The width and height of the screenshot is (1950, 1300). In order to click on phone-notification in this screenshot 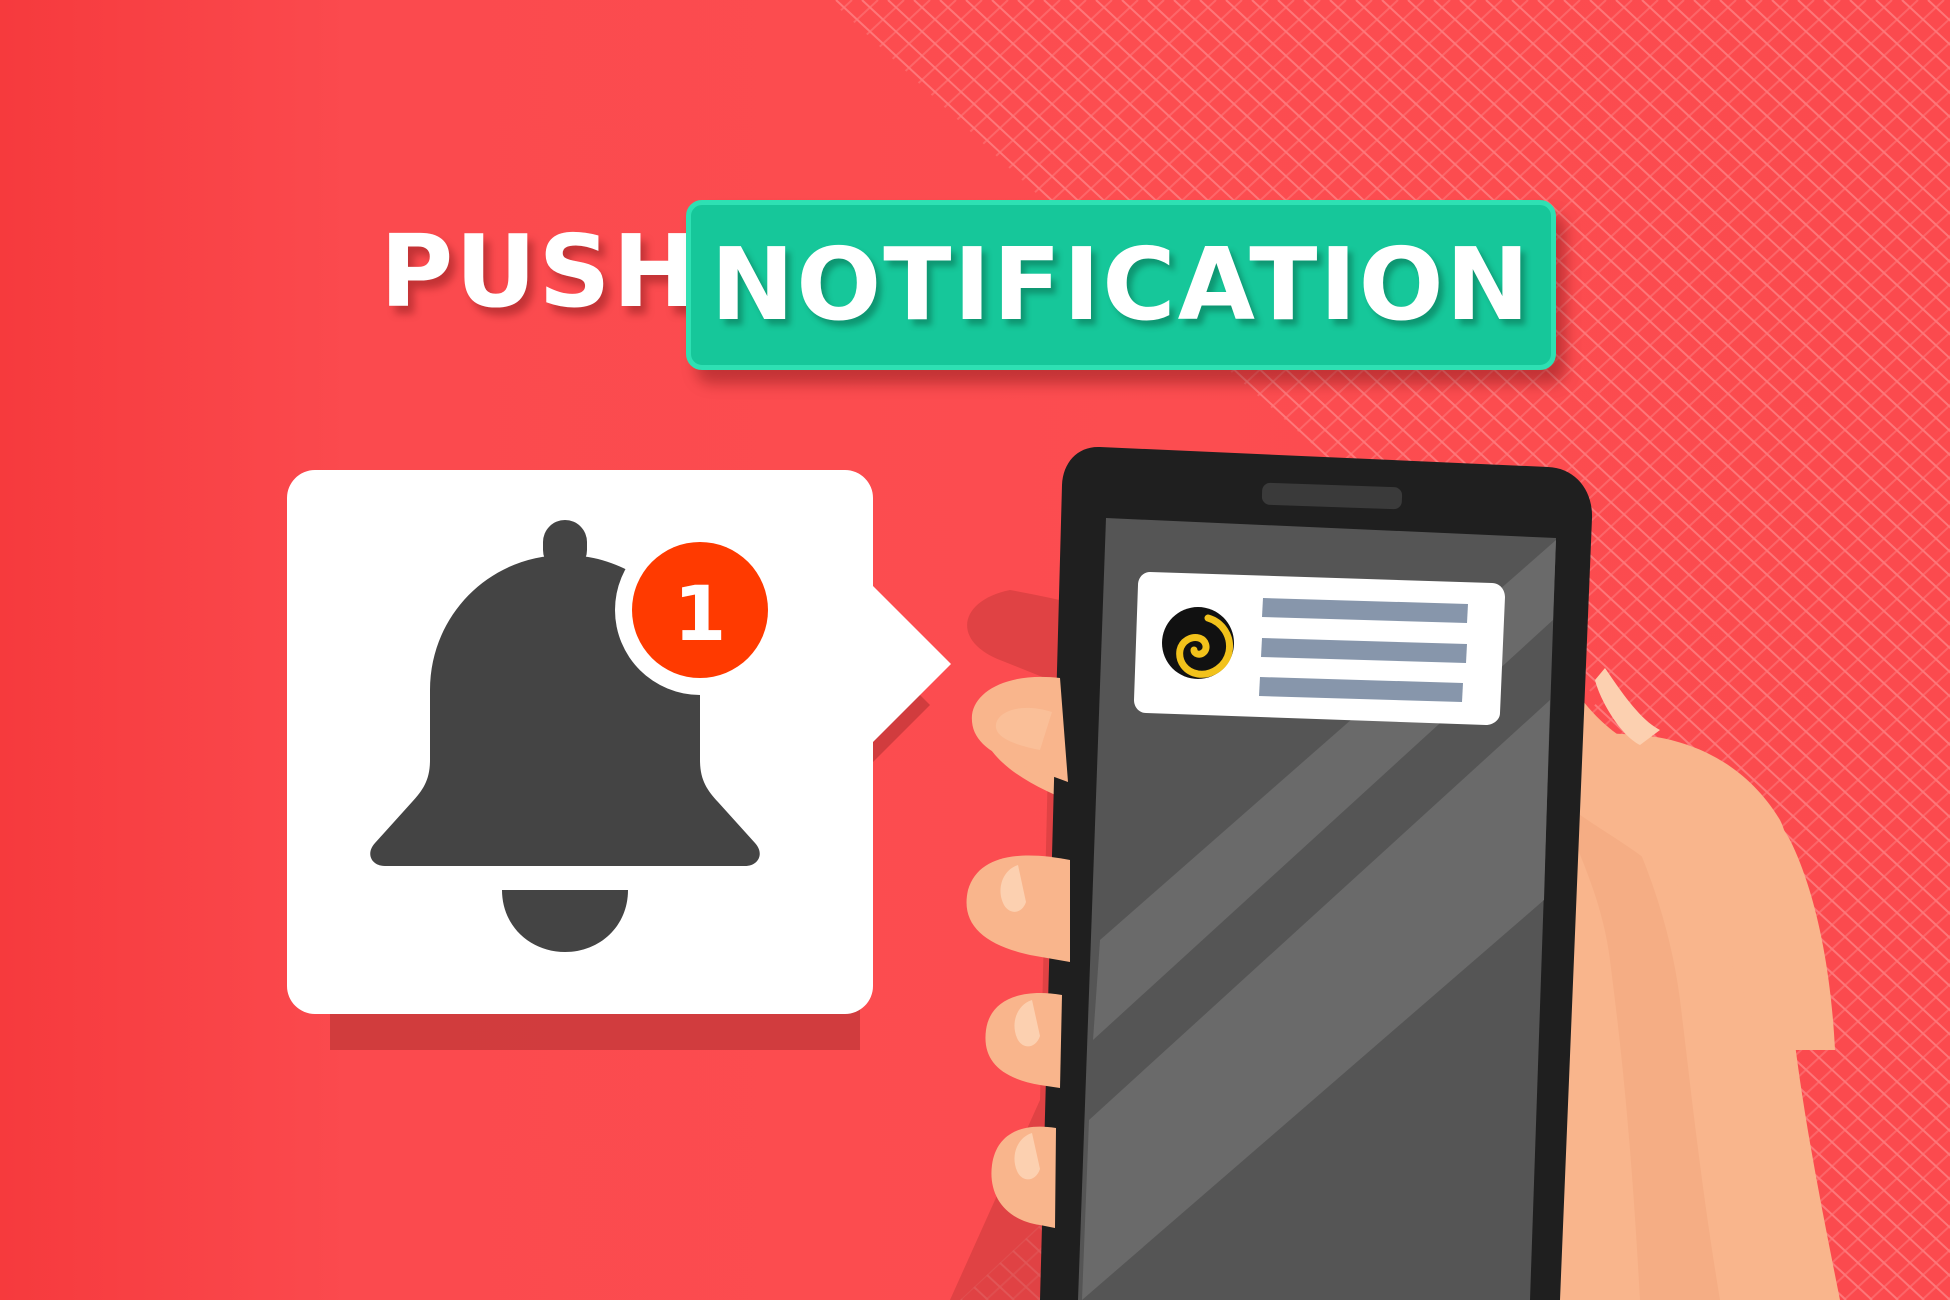, I will do `click(1319, 648)`.